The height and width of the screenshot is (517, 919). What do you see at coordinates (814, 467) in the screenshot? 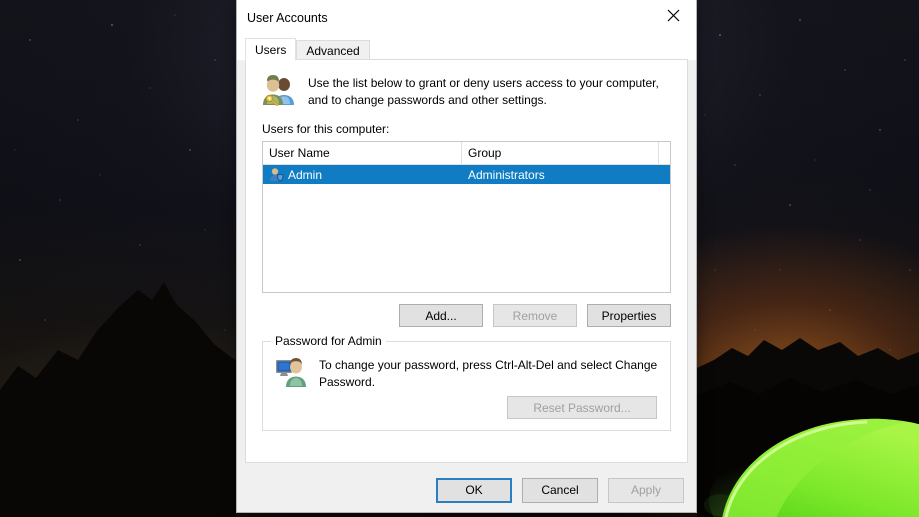
I see `glowing-tent` at bounding box center [814, 467].